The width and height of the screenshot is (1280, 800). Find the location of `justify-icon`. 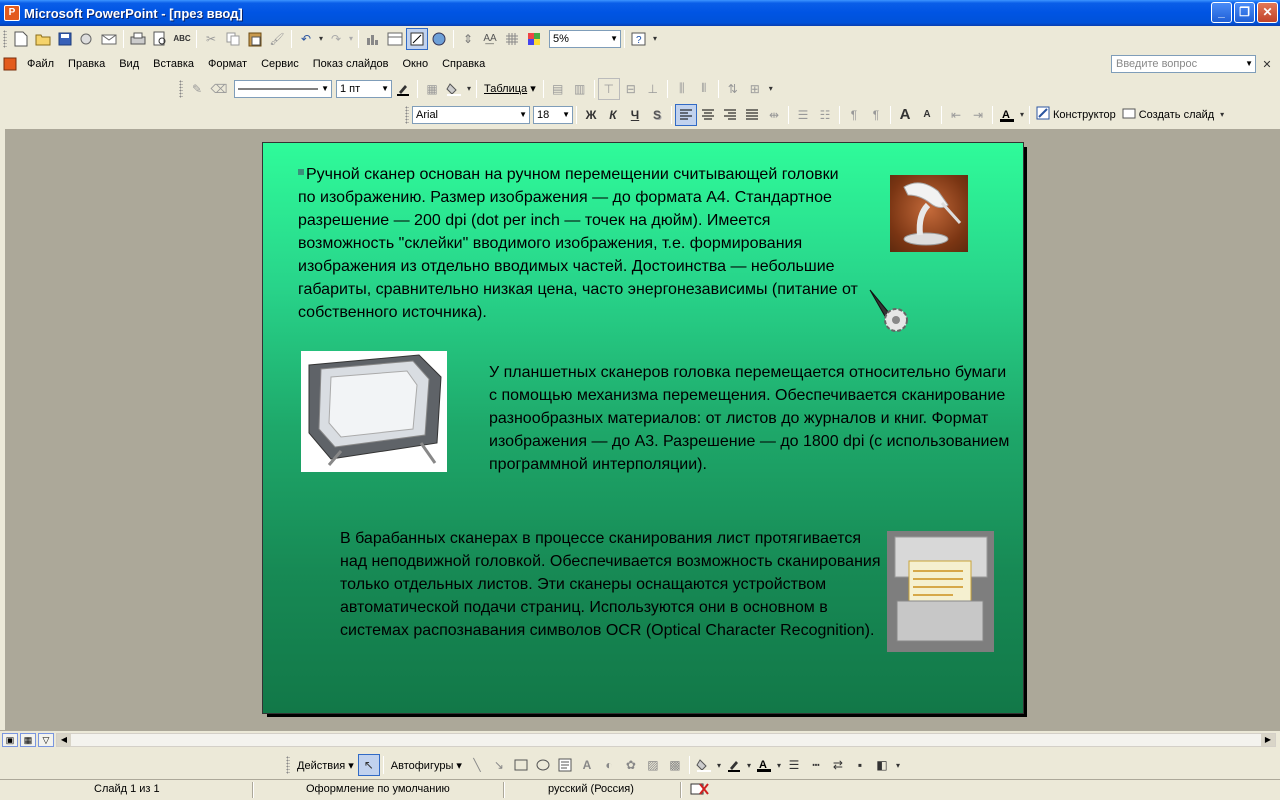

justify-icon is located at coordinates (752, 115).